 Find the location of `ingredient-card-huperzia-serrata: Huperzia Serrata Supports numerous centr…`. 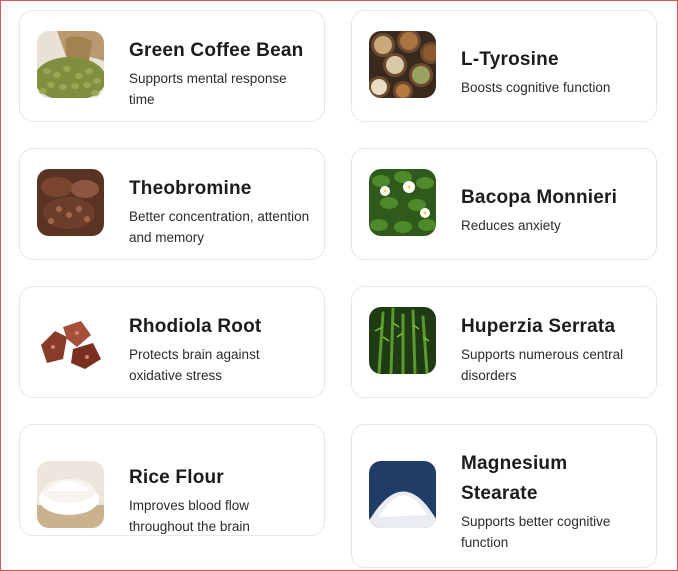

ingredient-card-huperzia-serrata: Huperzia Serrata Supports numerous centr… is located at coordinates (504, 342).